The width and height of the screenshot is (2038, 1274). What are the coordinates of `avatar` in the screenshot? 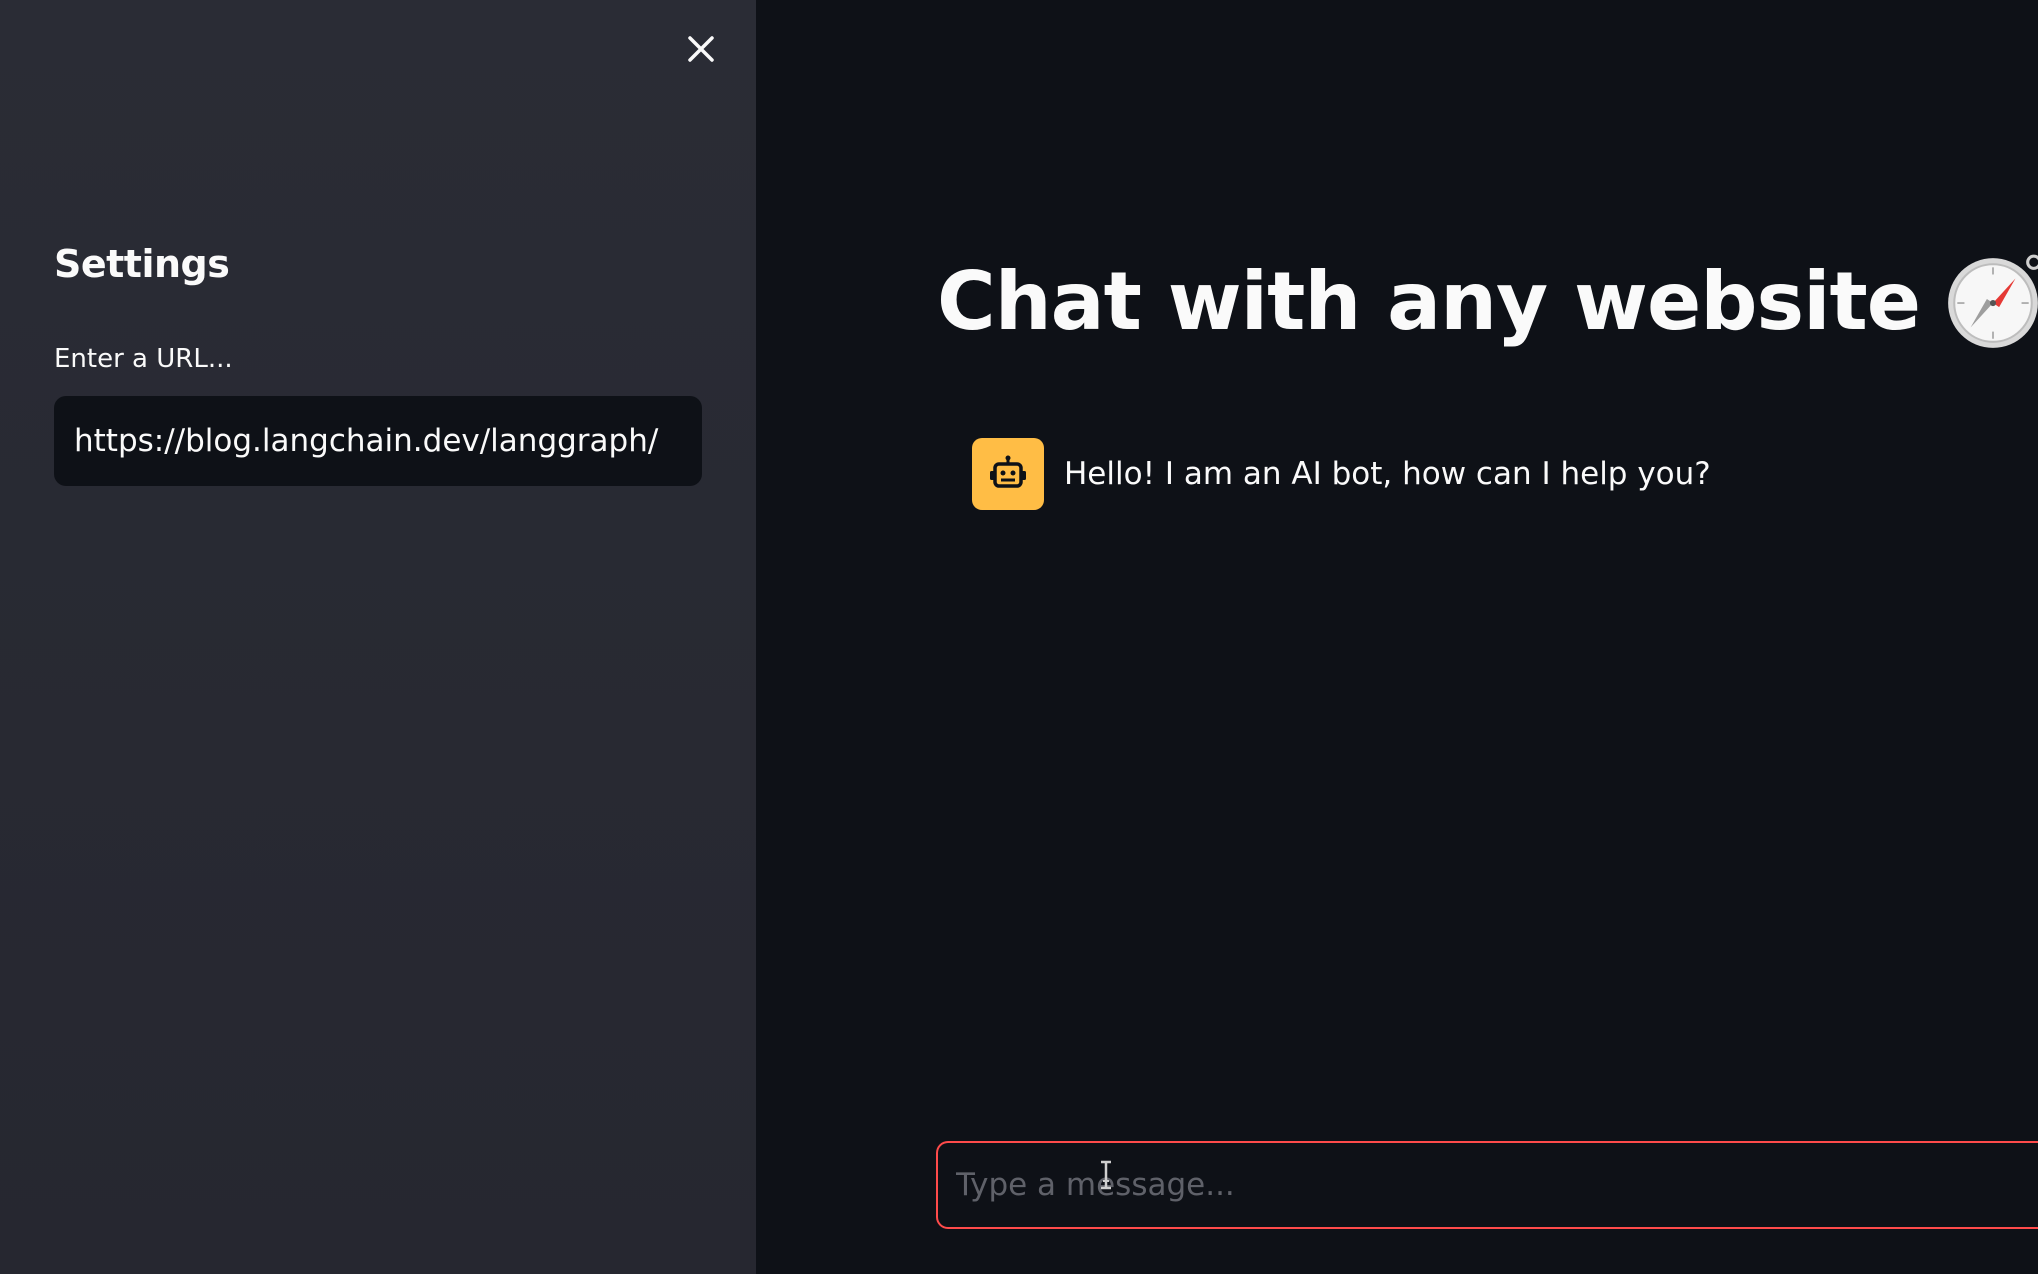 It's located at (1008, 474).